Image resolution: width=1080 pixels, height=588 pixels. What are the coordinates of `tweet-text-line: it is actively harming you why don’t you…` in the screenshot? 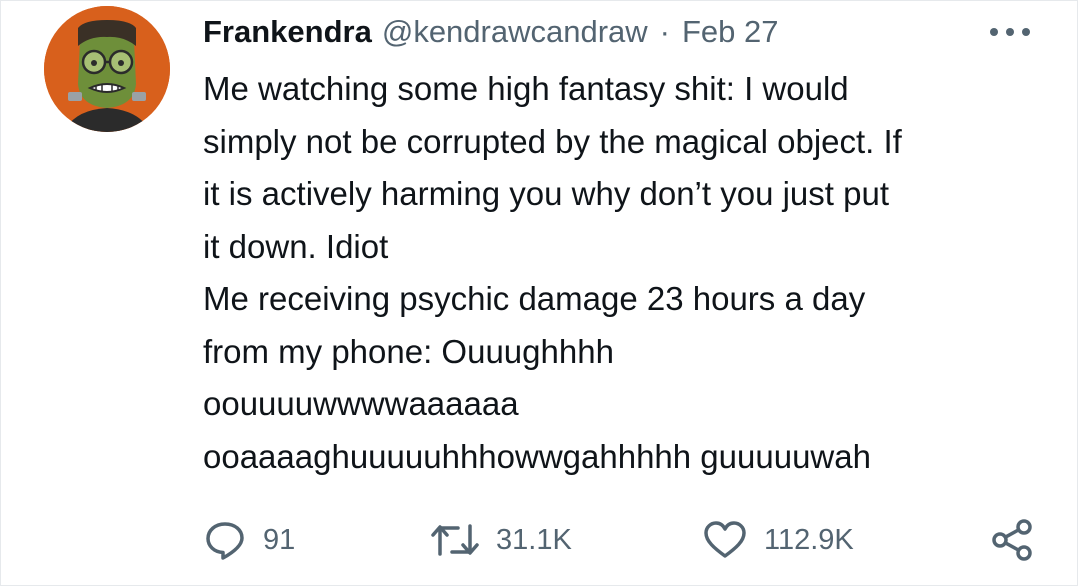 It's located at (546, 193).